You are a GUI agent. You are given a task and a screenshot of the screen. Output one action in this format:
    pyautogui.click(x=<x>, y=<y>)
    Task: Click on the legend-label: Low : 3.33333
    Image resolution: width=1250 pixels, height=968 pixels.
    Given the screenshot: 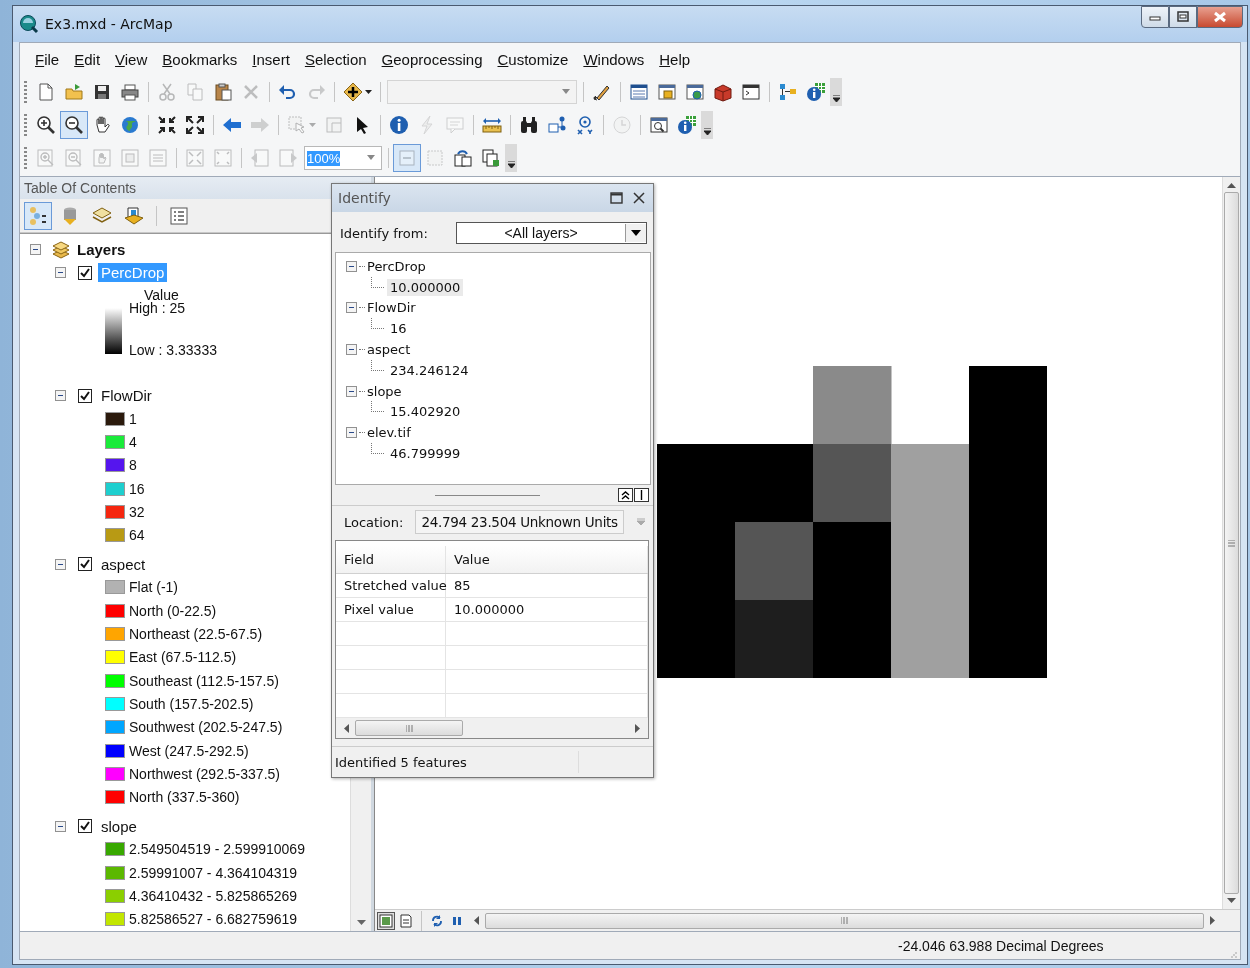 What is the action you would take?
    pyautogui.click(x=173, y=350)
    